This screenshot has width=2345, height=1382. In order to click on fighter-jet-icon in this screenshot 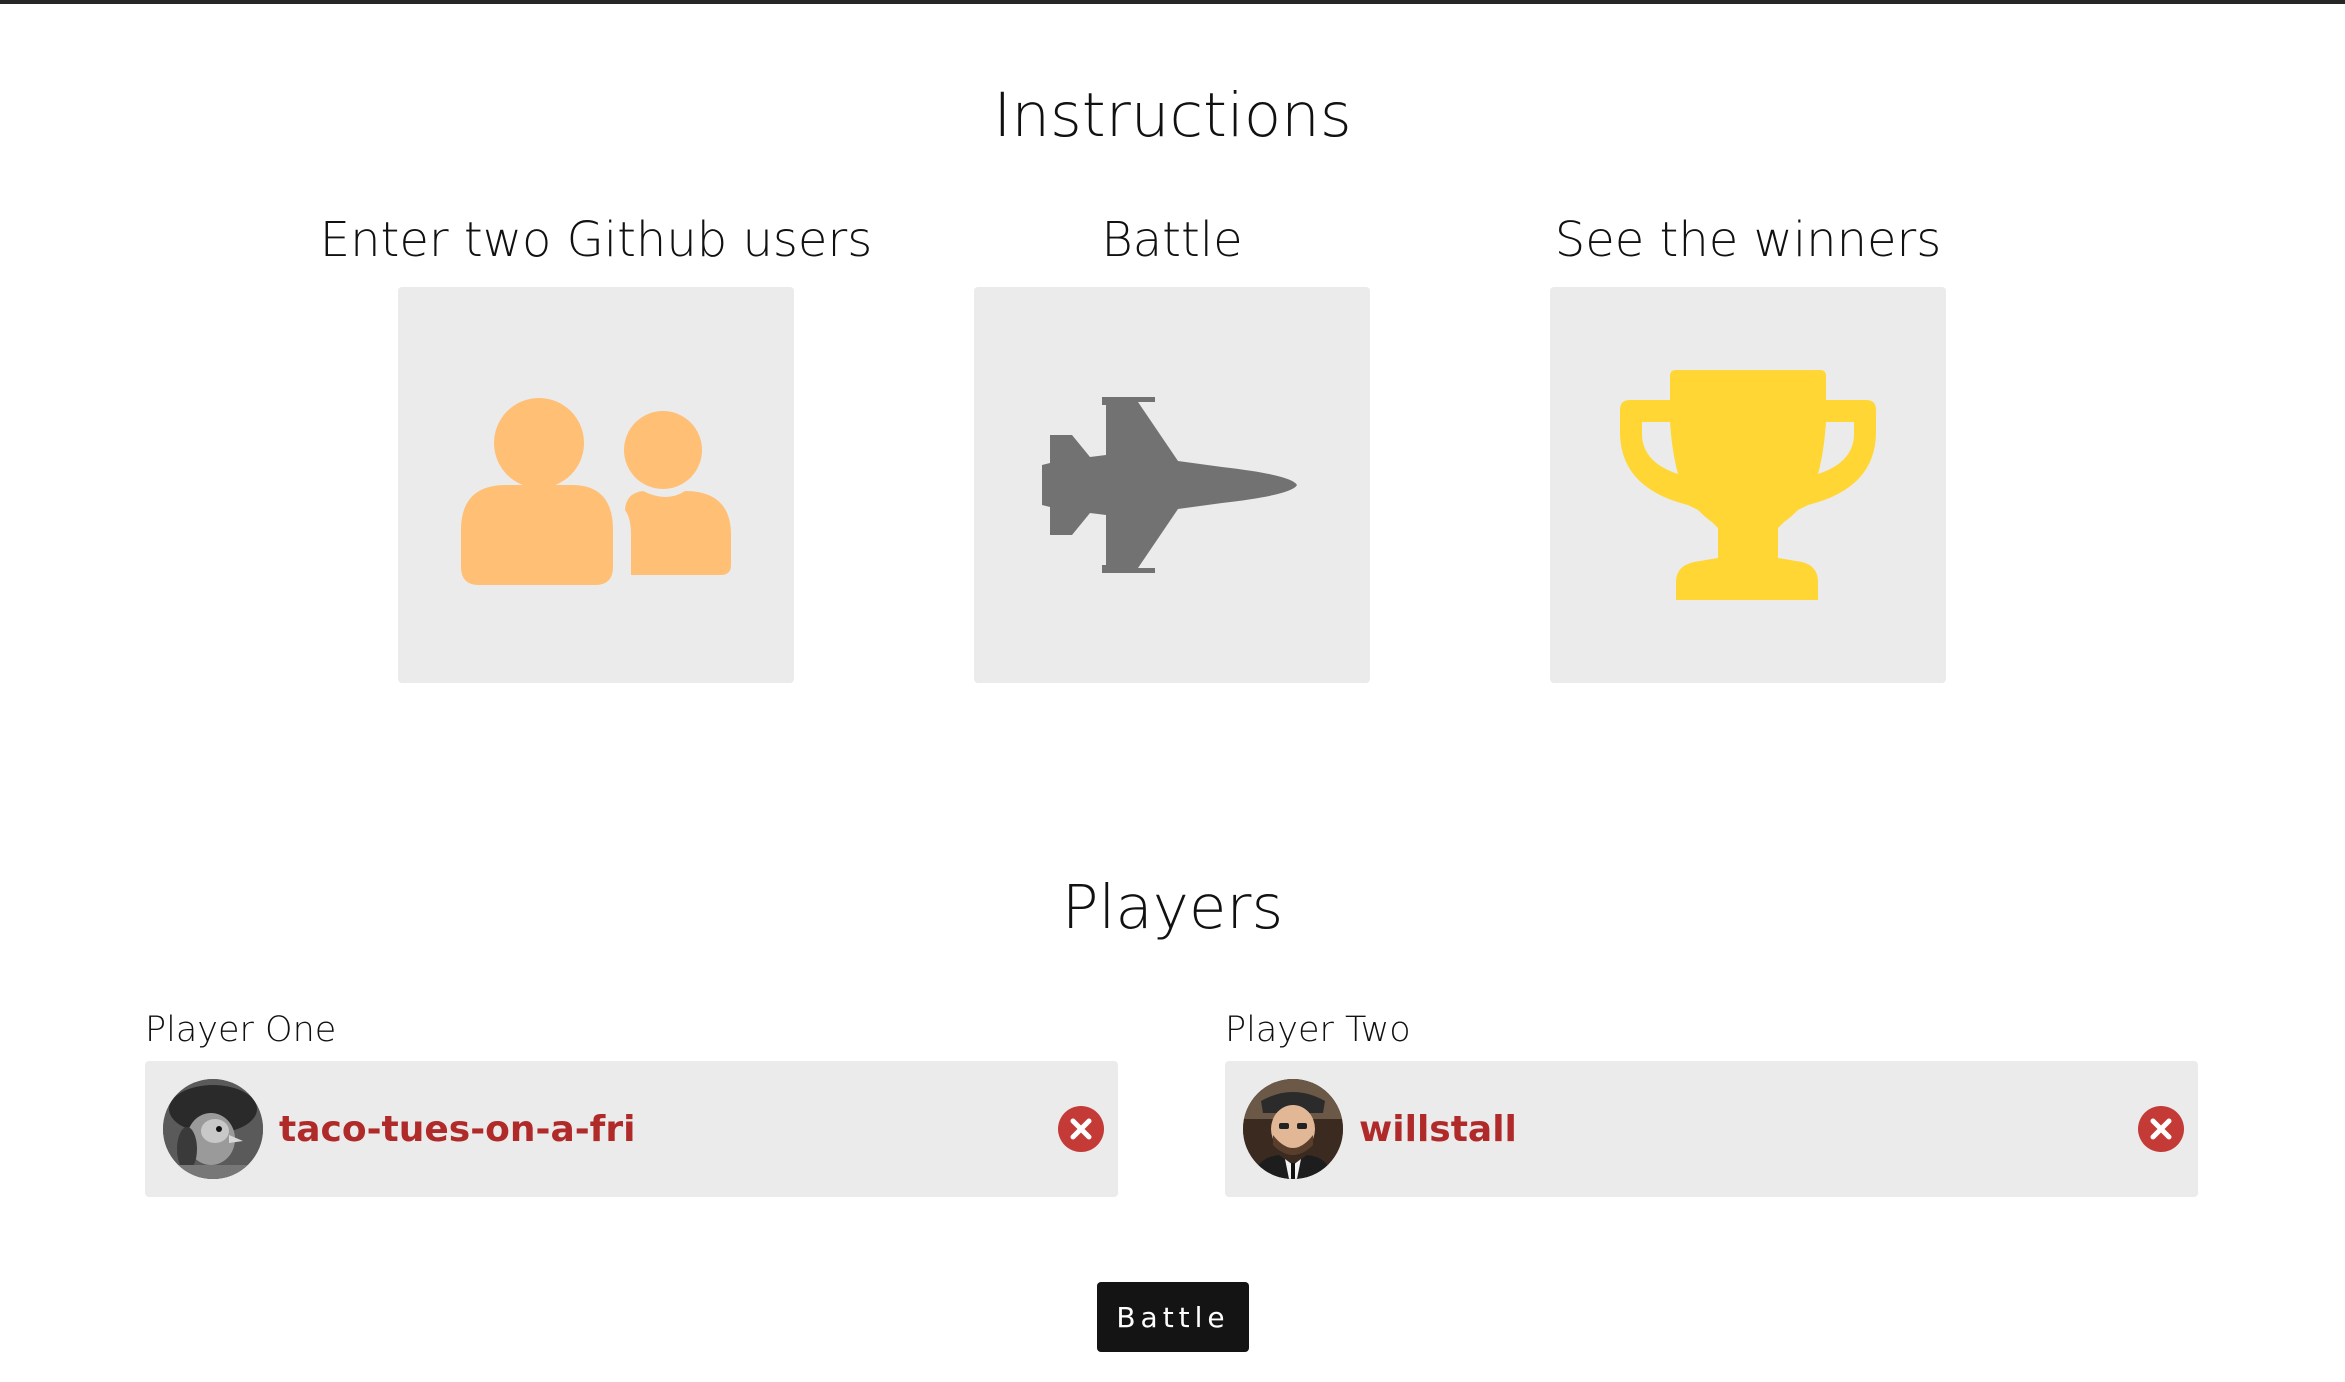, I will do `click(1169, 485)`.